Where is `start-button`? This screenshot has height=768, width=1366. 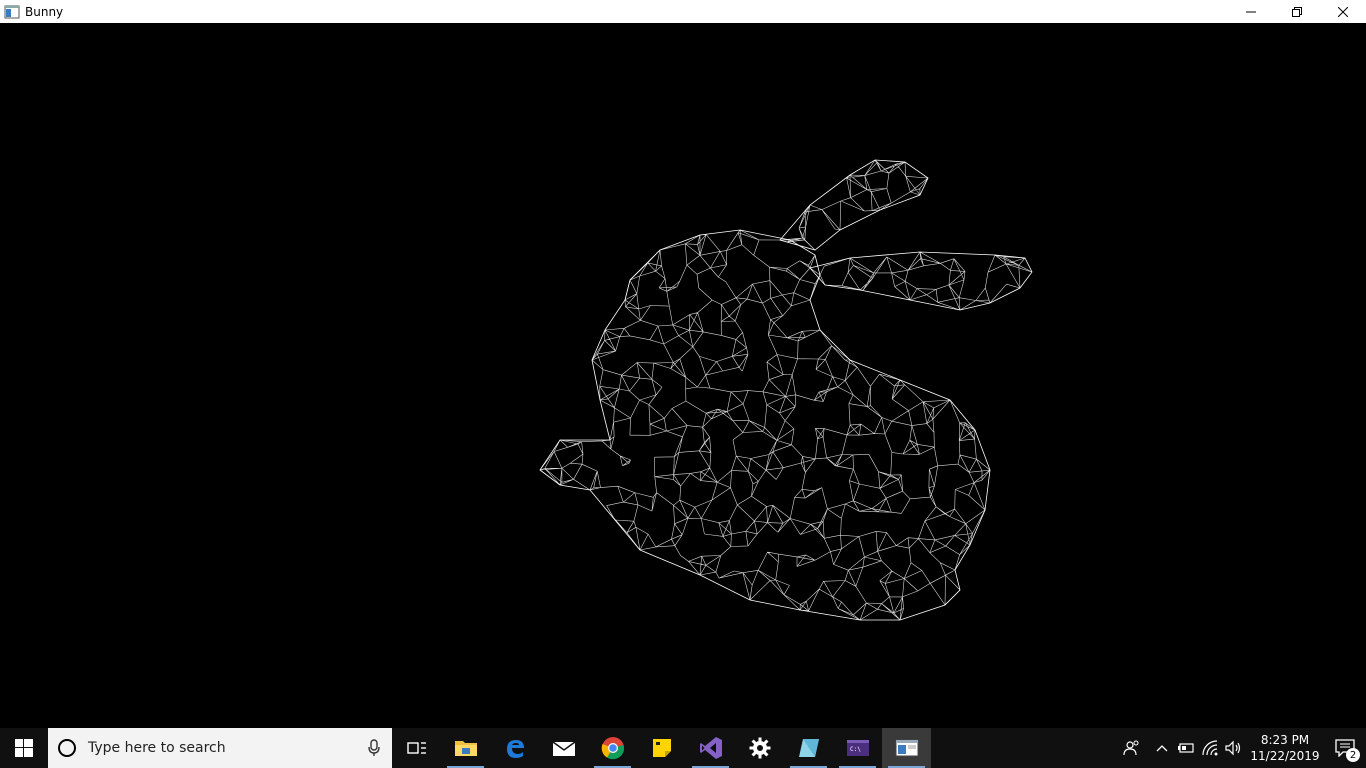 start-button is located at coordinates (24, 748).